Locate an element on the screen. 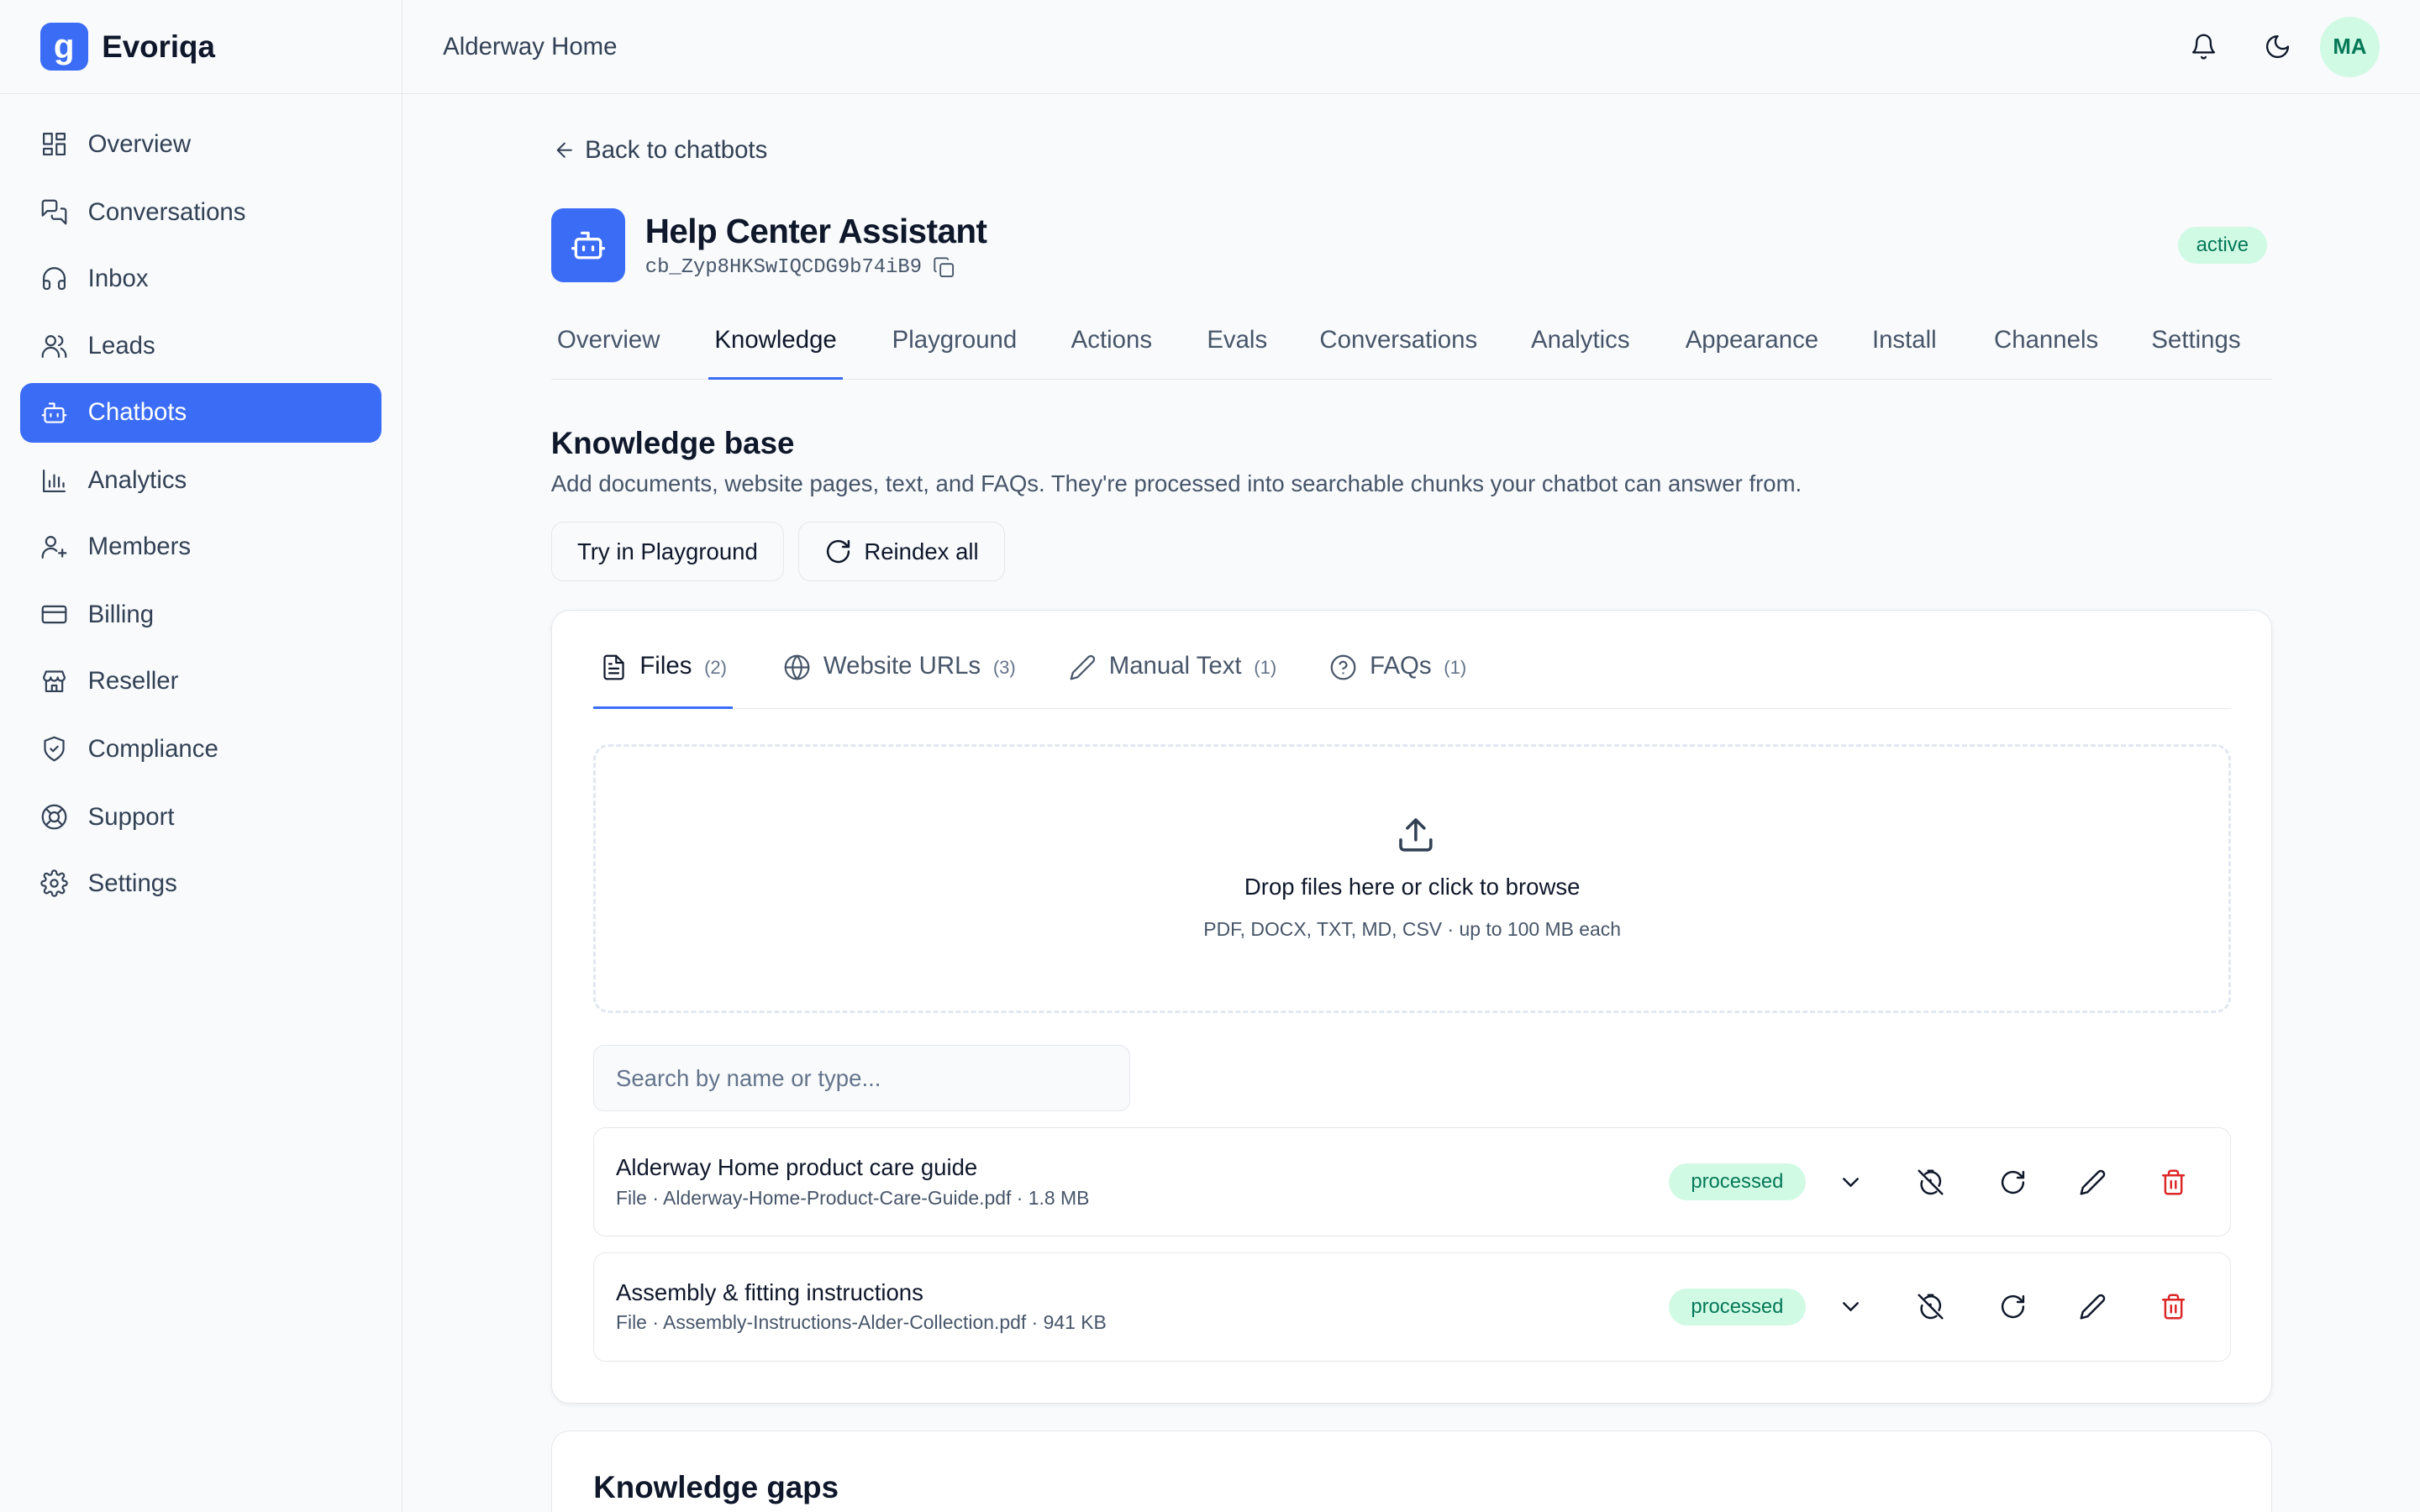 This screenshot has height=1512, width=2420. copy-icon is located at coordinates (944, 268).